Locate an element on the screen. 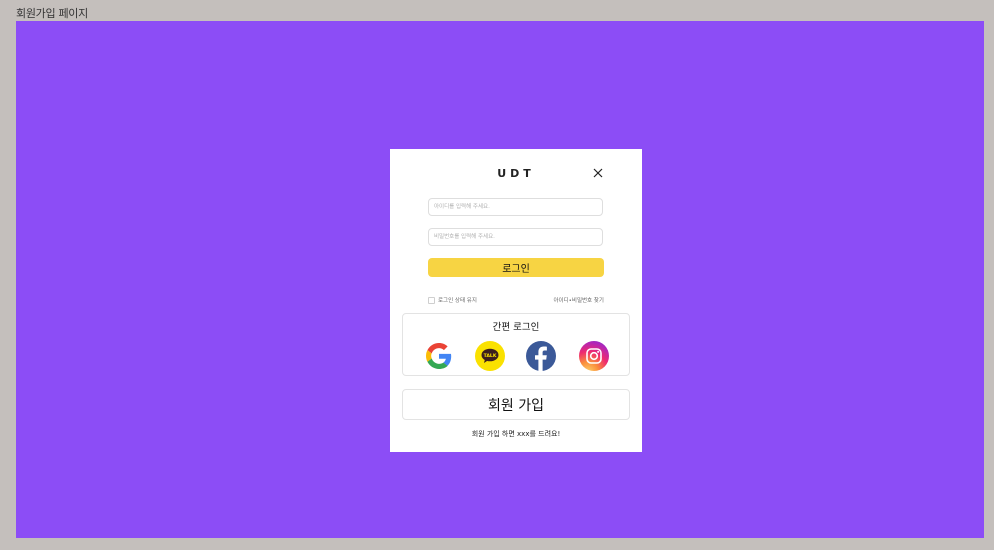  google-icon is located at coordinates (439, 356).